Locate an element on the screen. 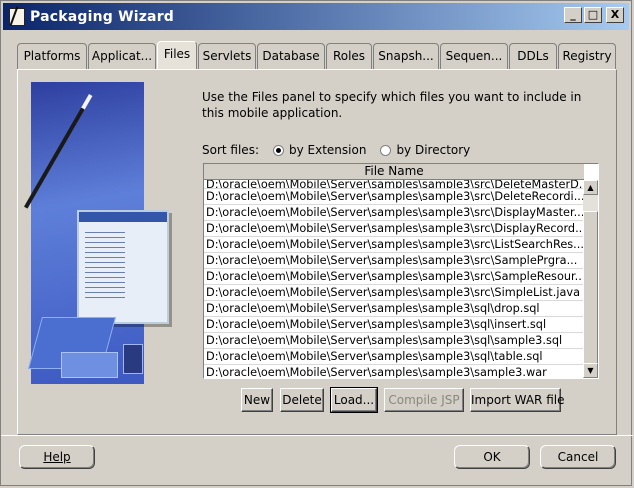 This screenshot has width=634, height=488. compile-jsp-button: Compile JSP is located at coordinates (424, 400).